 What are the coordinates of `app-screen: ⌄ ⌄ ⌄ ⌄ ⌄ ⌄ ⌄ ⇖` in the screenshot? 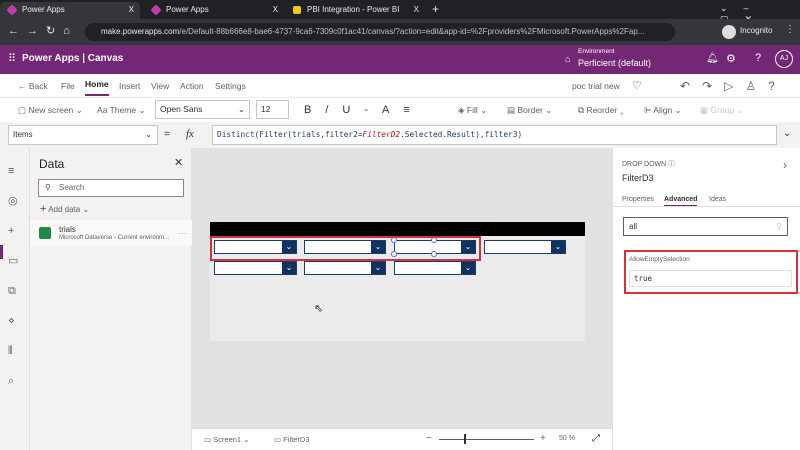 It's located at (397, 281).